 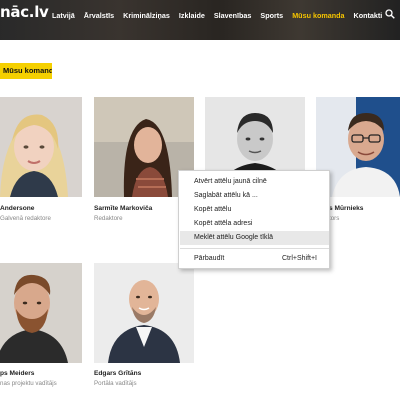 I want to click on nav-item-musu-komanda: Mūsu komanda, so click(x=318, y=15).